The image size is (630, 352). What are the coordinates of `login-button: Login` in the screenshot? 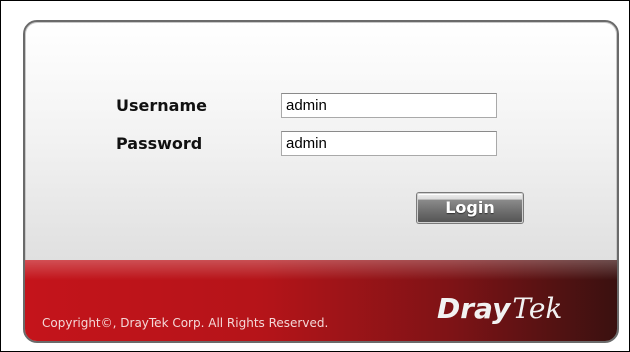 It's located at (470, 208).